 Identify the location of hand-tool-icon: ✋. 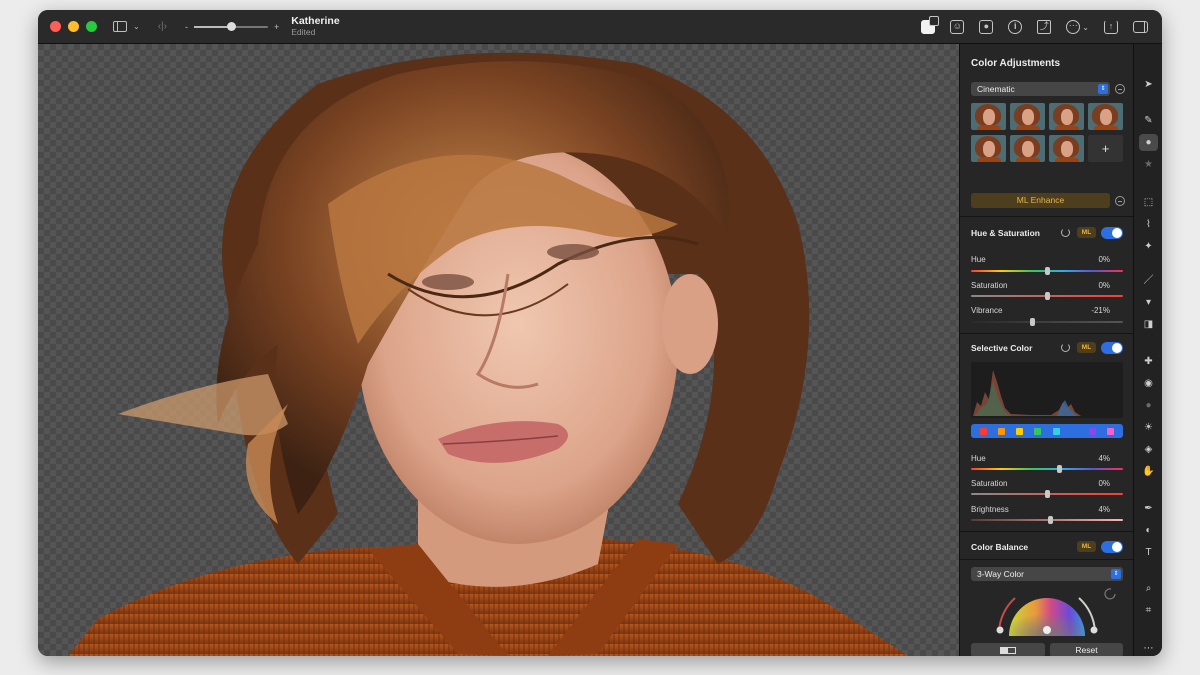
(1148, 471).